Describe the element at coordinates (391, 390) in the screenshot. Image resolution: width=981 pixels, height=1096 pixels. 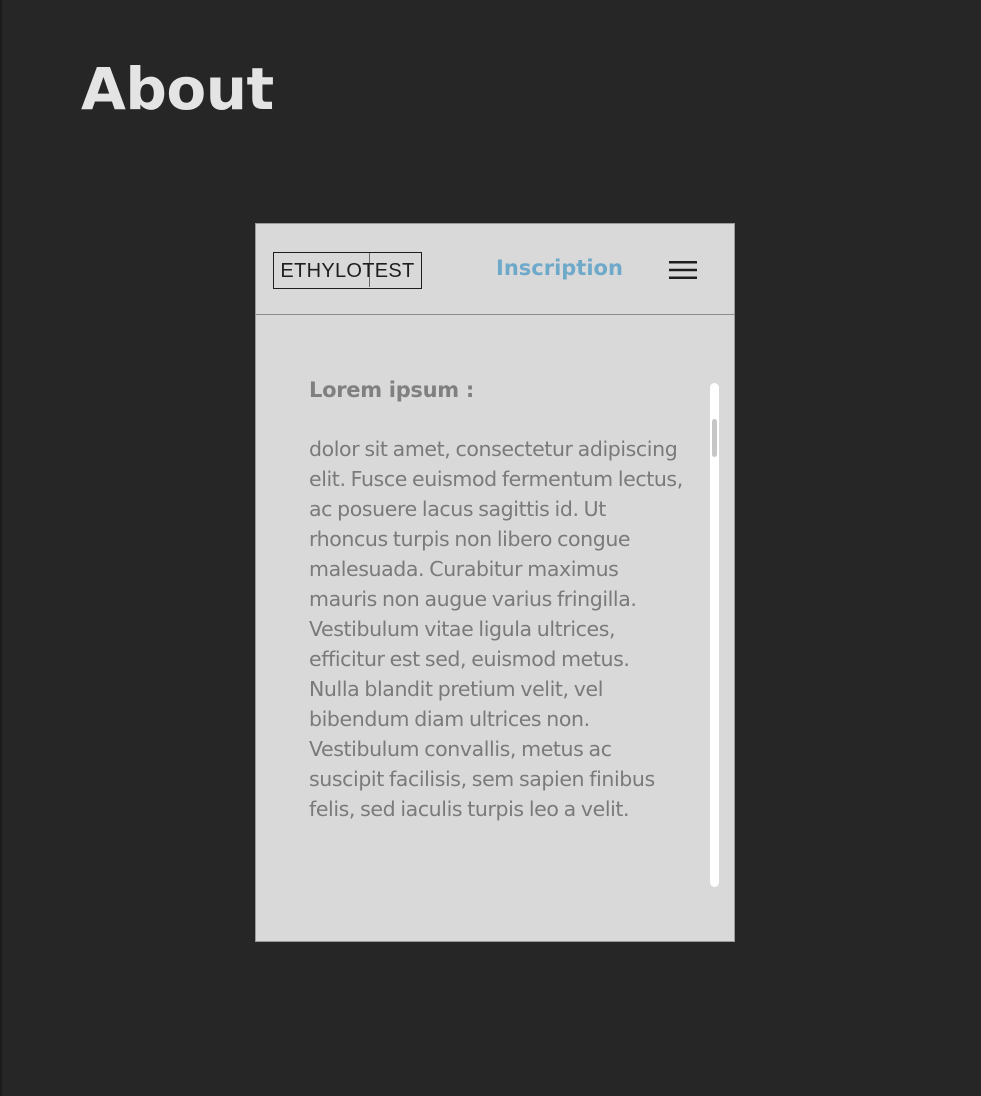
I see `section-heading: Lorem ipsum :` at that location.